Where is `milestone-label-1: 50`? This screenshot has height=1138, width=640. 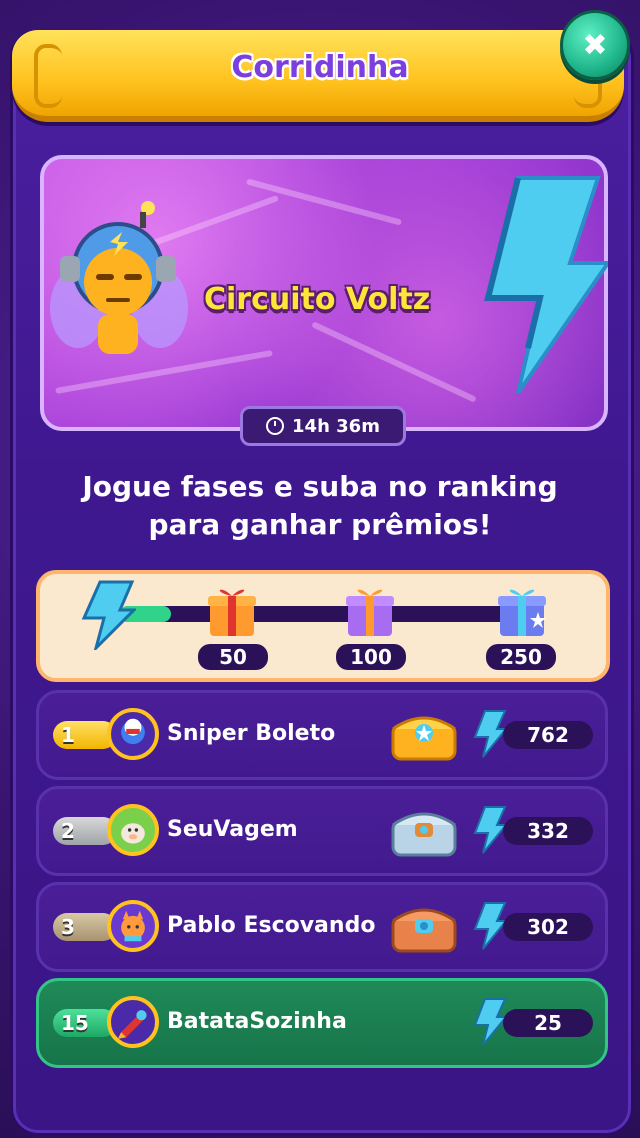 milestone-label-1: 50 is located at coordinates (233, 657).